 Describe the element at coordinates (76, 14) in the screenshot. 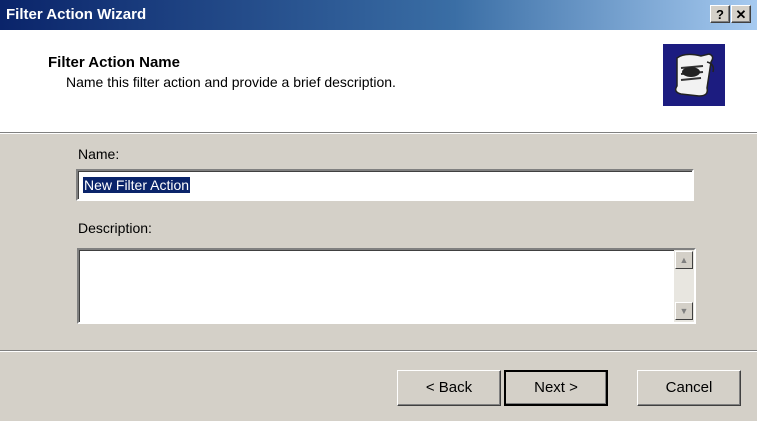

I see `window-title: Filter Action Wizard` at that location.